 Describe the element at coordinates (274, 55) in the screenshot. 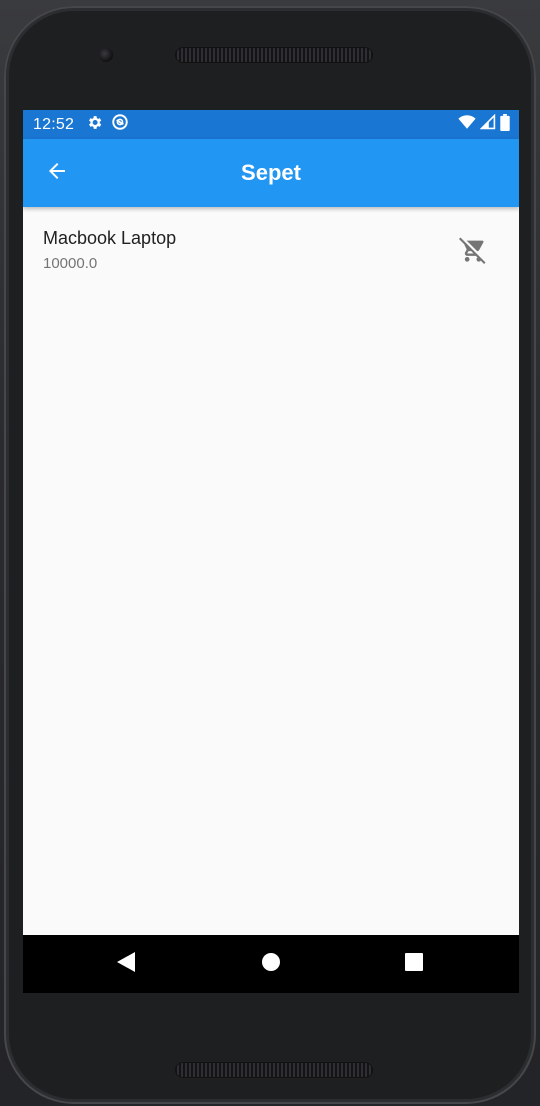

I see `earpiece-speaker` at that location.